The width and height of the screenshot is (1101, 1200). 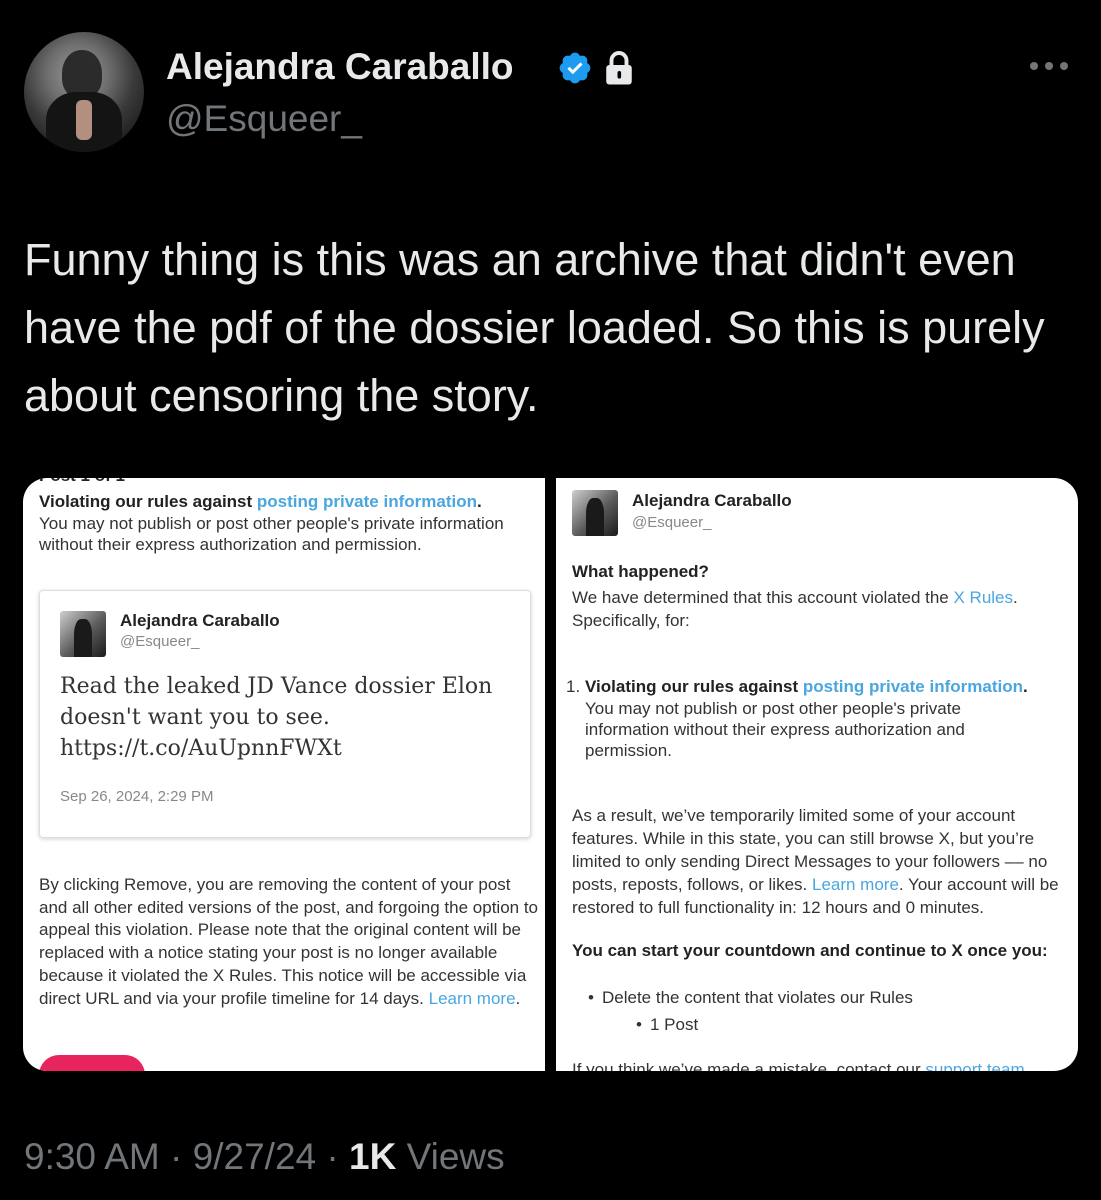 I want to click on more-options-icon, so click(x=1052, y=66).